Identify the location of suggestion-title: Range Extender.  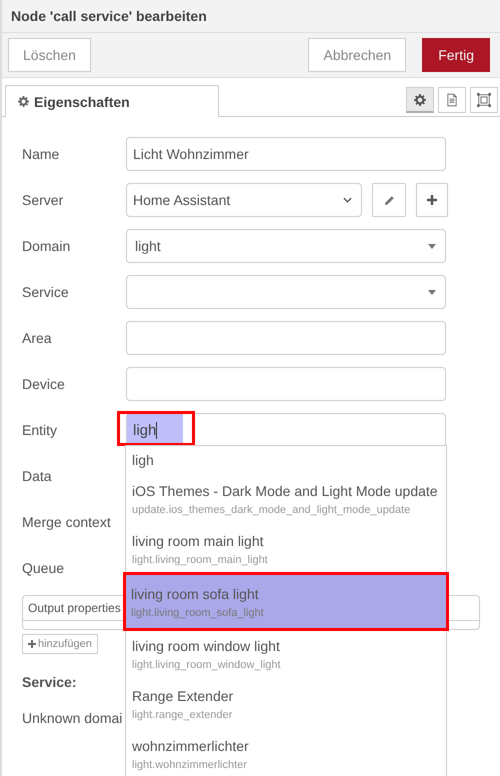
(183, 696).